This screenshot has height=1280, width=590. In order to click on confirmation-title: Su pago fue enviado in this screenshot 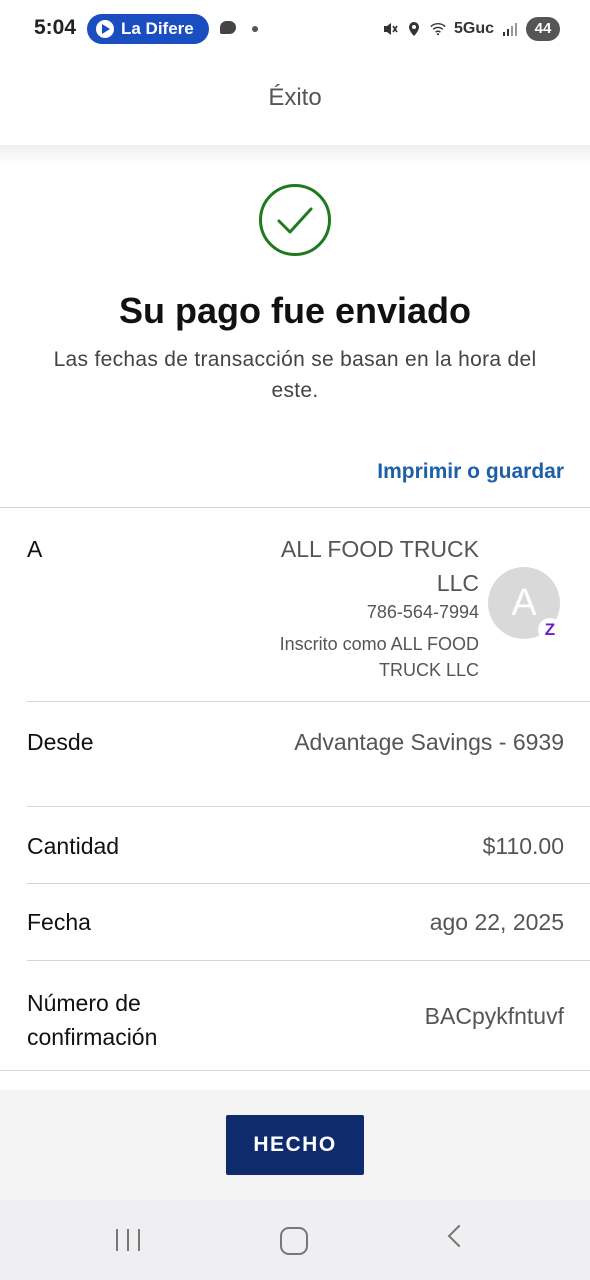, I will do `click(295, 310)`.